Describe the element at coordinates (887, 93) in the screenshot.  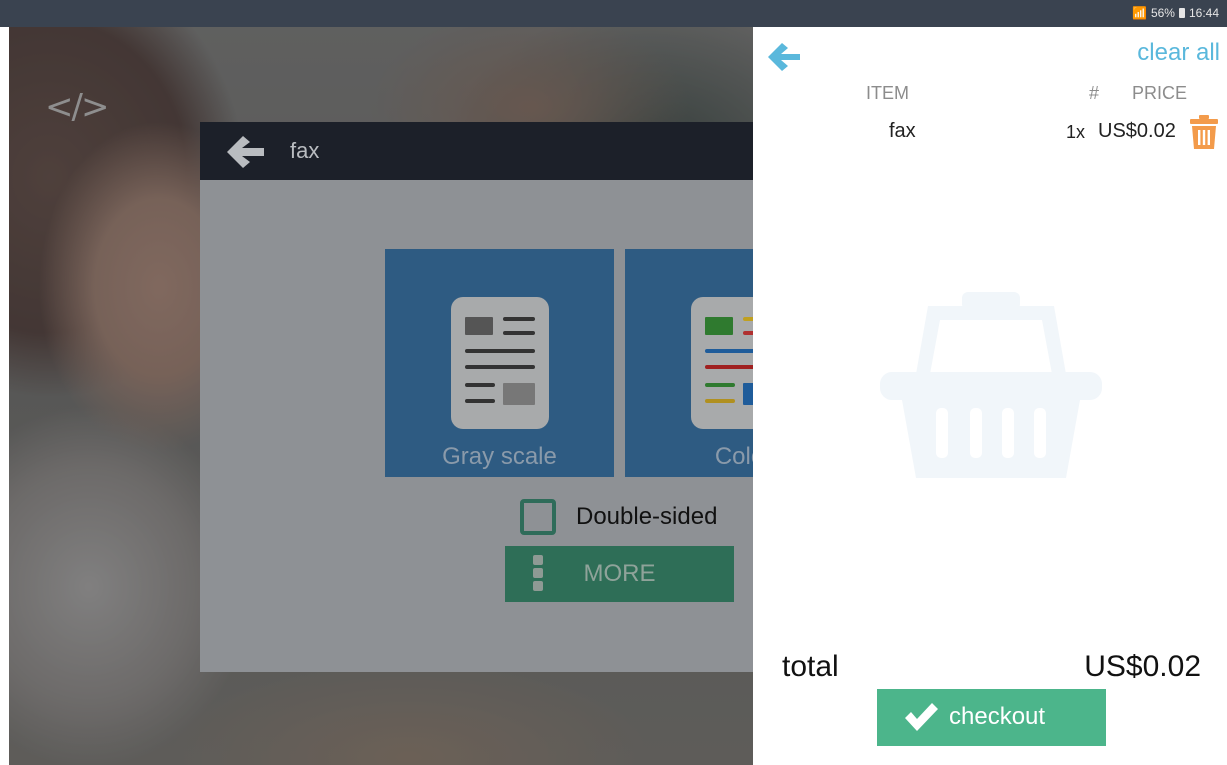
I see `column-header-item: ITEM` at that location.